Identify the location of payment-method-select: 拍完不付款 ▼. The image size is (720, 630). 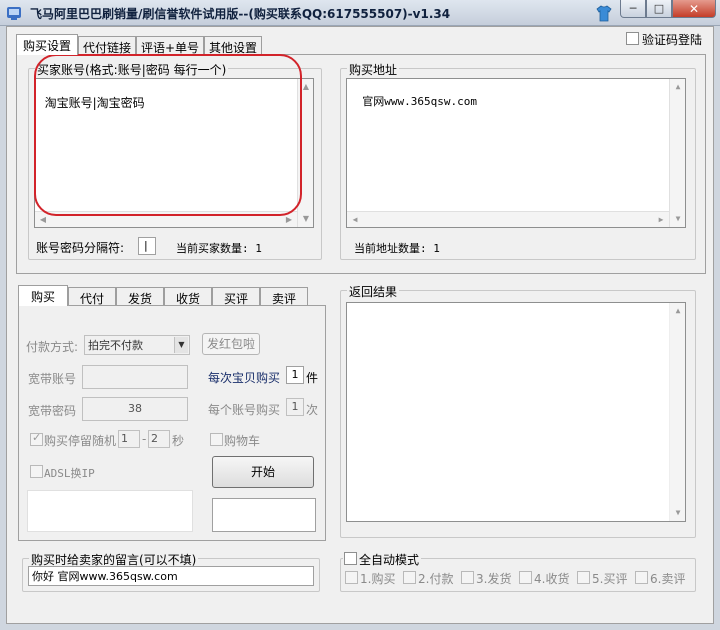
(137, 345).